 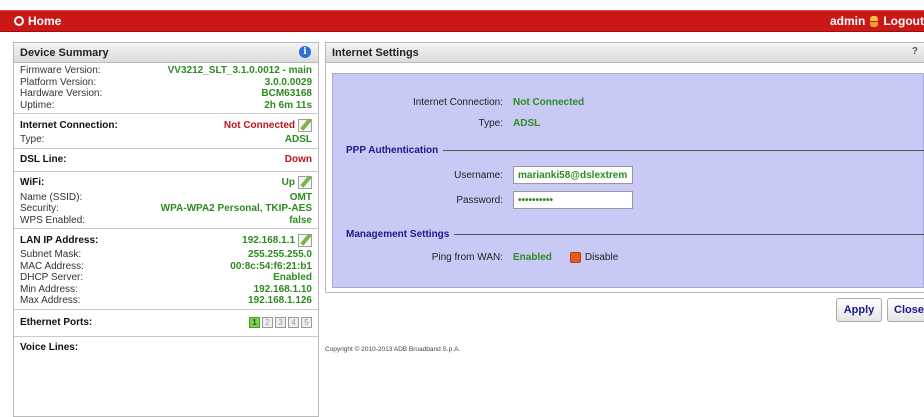 I want to click on close-button: Close, so click(x=905, y=310).